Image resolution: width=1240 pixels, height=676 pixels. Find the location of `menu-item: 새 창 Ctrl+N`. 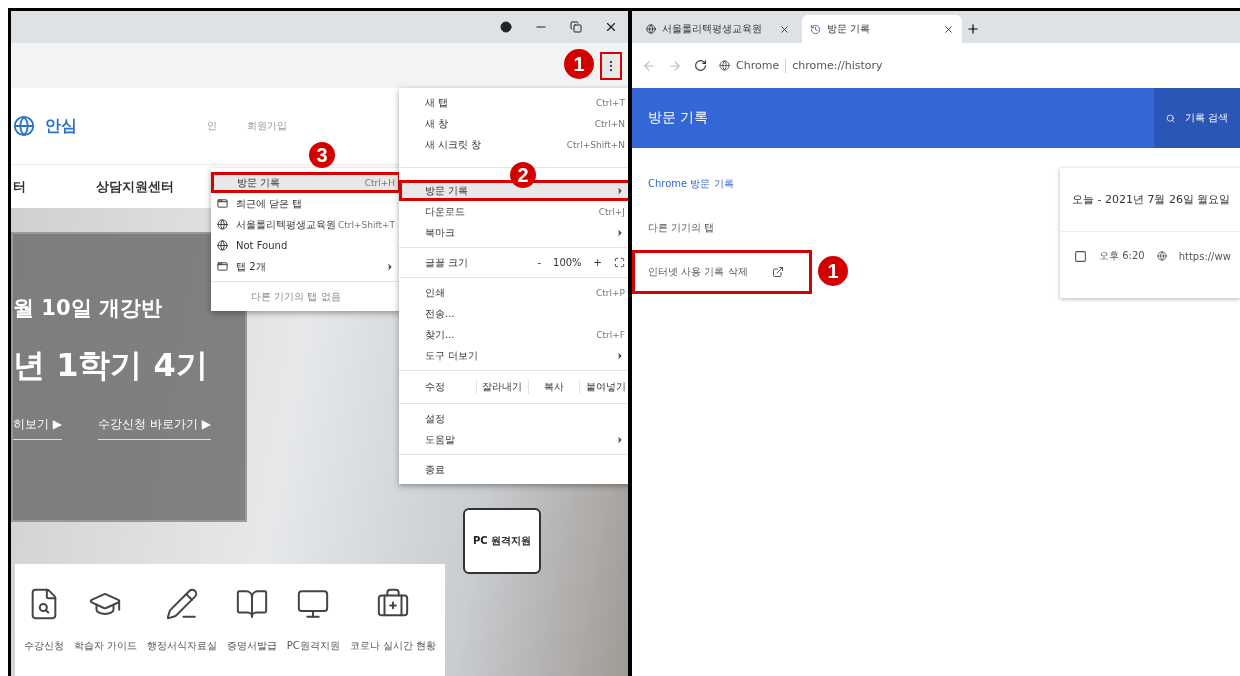

menu-item: 새 창 Ctrl+N is located at coordinates (513, 123).